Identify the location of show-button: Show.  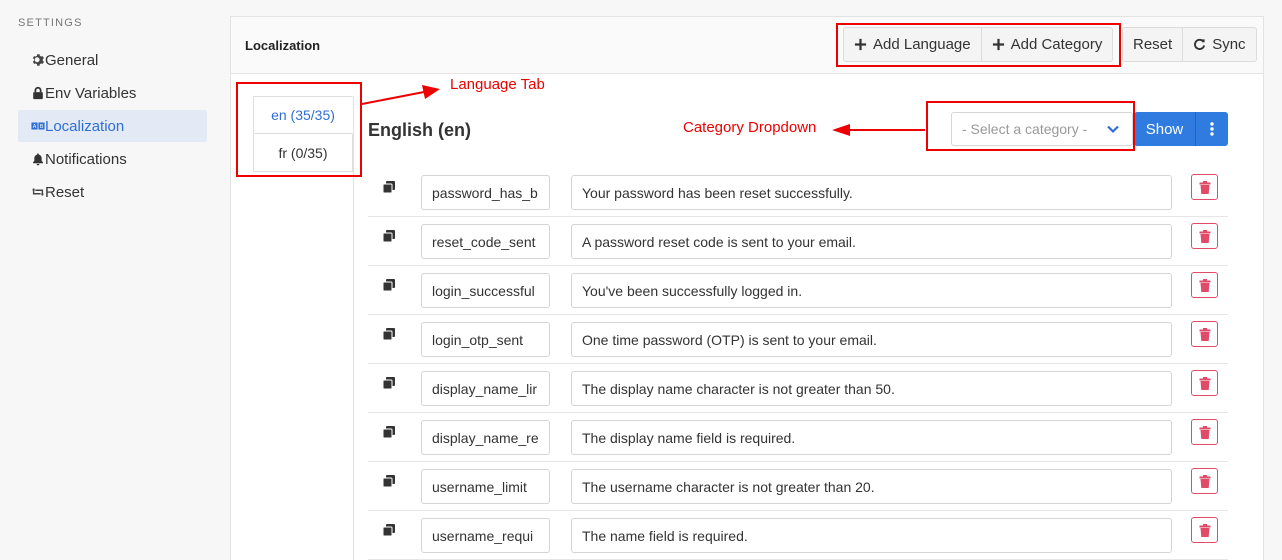
(1165, 129).